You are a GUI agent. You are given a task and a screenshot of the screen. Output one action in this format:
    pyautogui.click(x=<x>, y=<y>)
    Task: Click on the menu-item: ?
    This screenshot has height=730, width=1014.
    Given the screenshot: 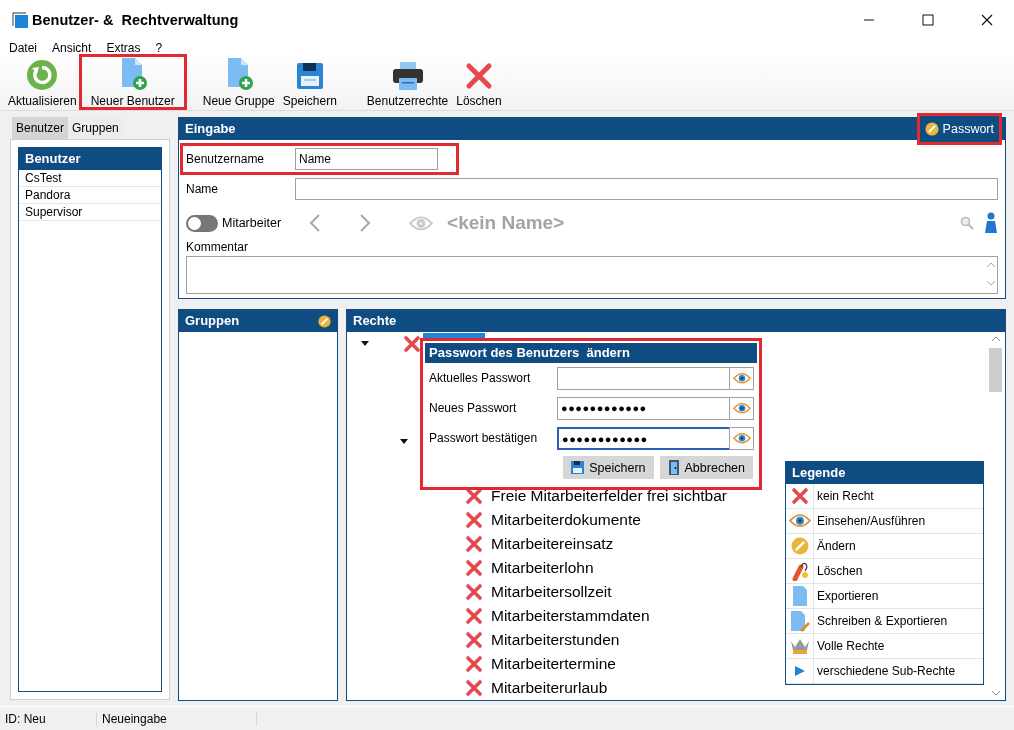 What is the action you would take?
    pyautogui.click(x=159, y=48)
    